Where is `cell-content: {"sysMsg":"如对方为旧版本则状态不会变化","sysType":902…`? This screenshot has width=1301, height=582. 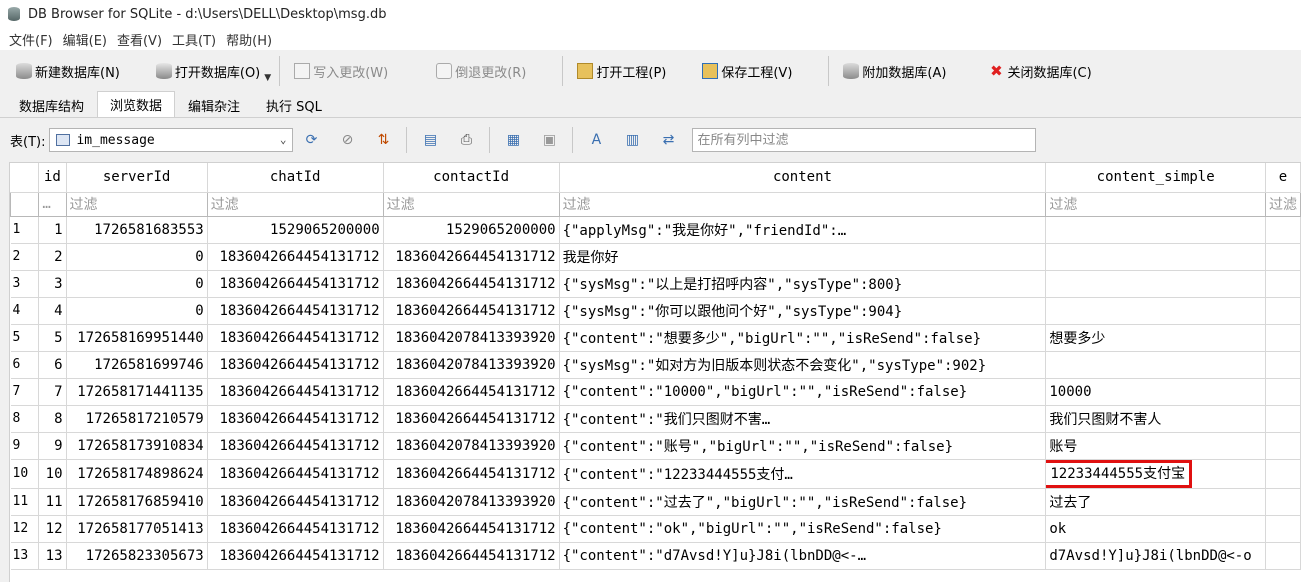 cell-content: {"sysMsg":"如对方为旧版本则状态不会变化","sysType":902… is located at coordinates (803, 365).